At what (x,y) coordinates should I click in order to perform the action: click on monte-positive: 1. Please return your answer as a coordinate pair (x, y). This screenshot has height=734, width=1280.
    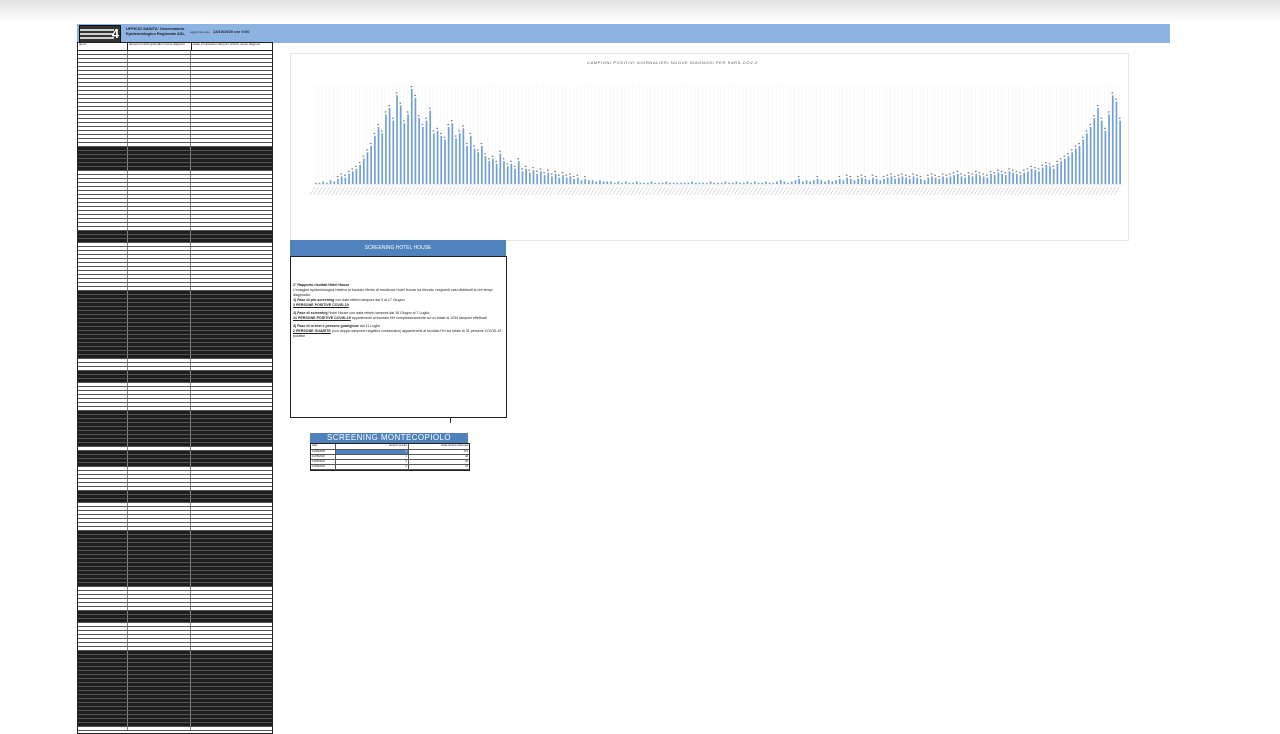
    Looking at the image, I should click on (372, 457).